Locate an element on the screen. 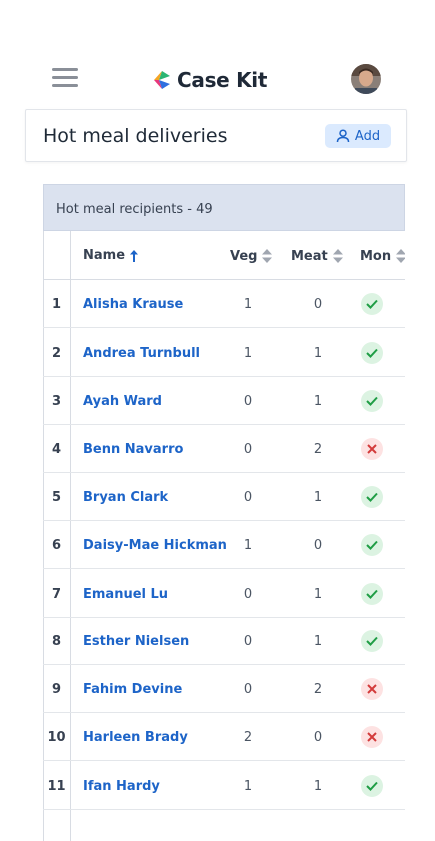 The image size is (435, 841). recipient-name-link: Emanuel Lu is located at coordinates (125, 594).